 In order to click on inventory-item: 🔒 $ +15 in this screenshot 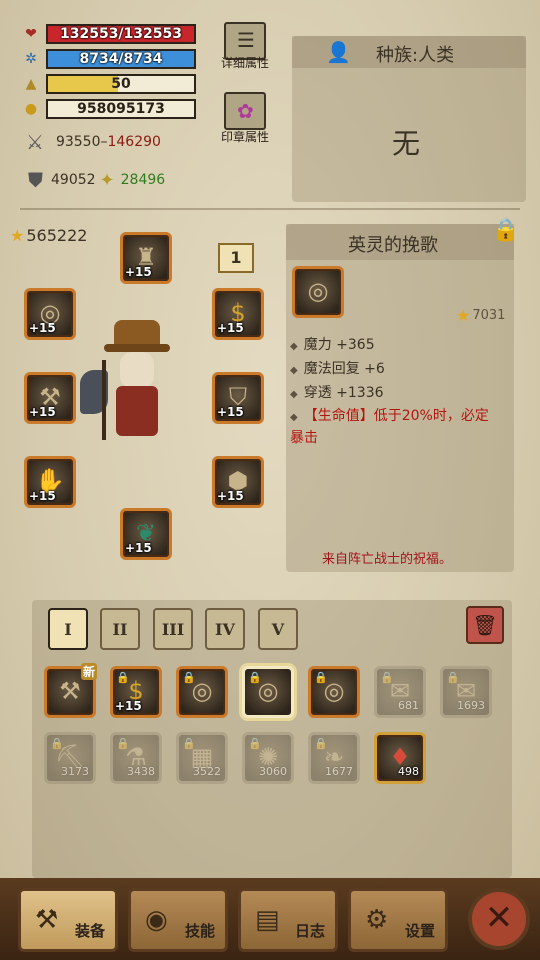, I will do `click(136, 692)`.